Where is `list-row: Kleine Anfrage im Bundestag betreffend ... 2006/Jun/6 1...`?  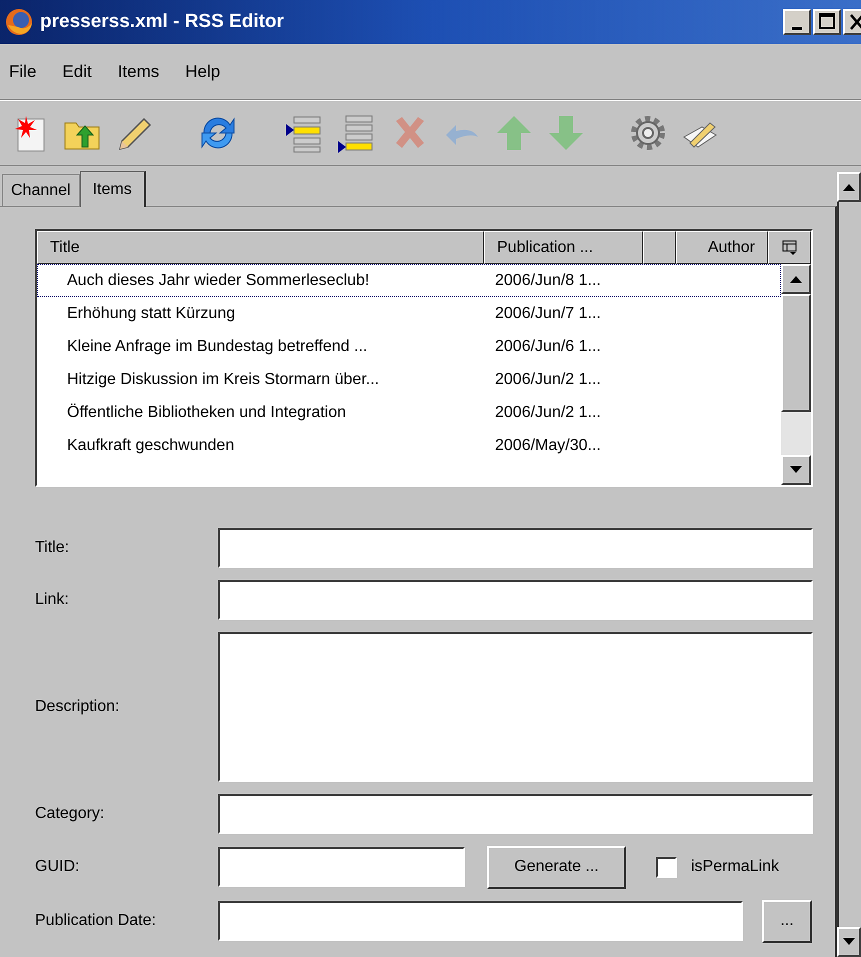 list-row: Kleine Anfrage im Bundestag betreffend ... 2006/Jun/6 1... is located at coordinates (409, 346).